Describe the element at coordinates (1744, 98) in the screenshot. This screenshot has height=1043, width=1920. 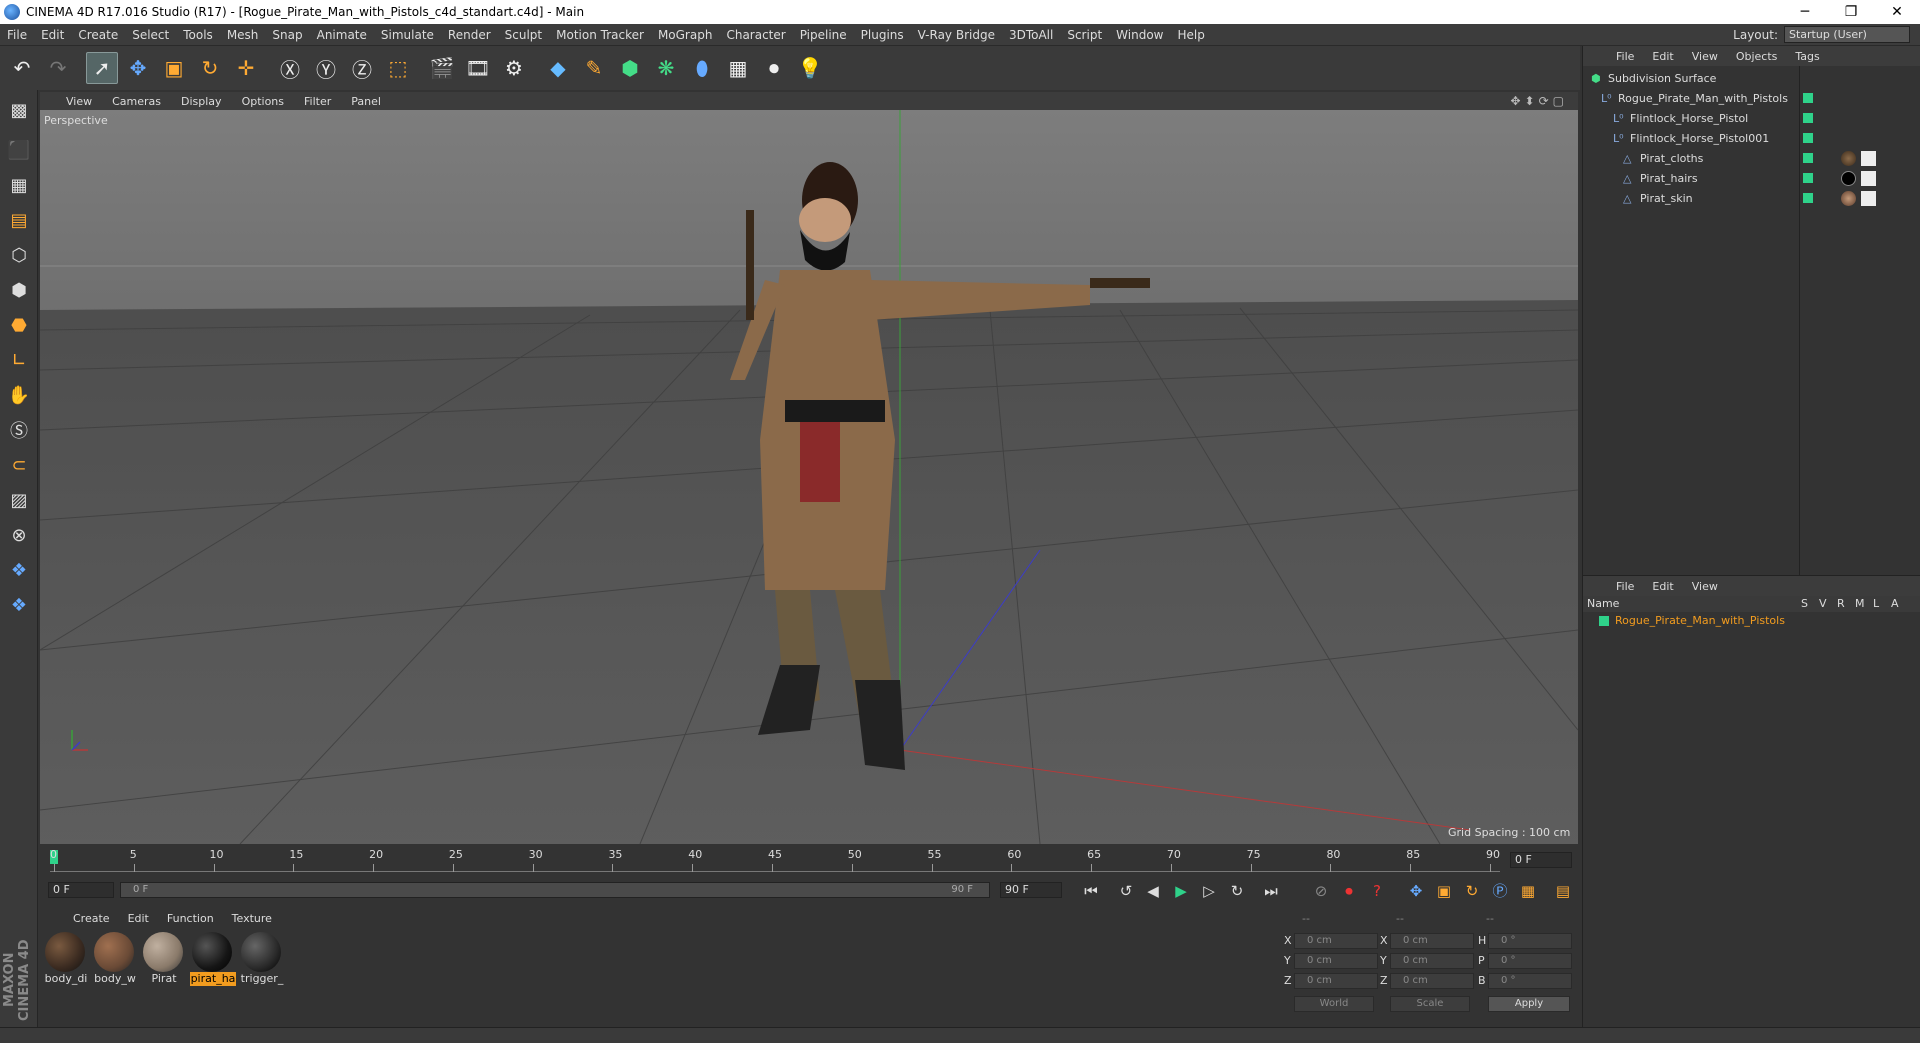
I see `object-row-rogue-pirate: L⁰ Rogue_Pirate_Man_with_Pistols` at that location.